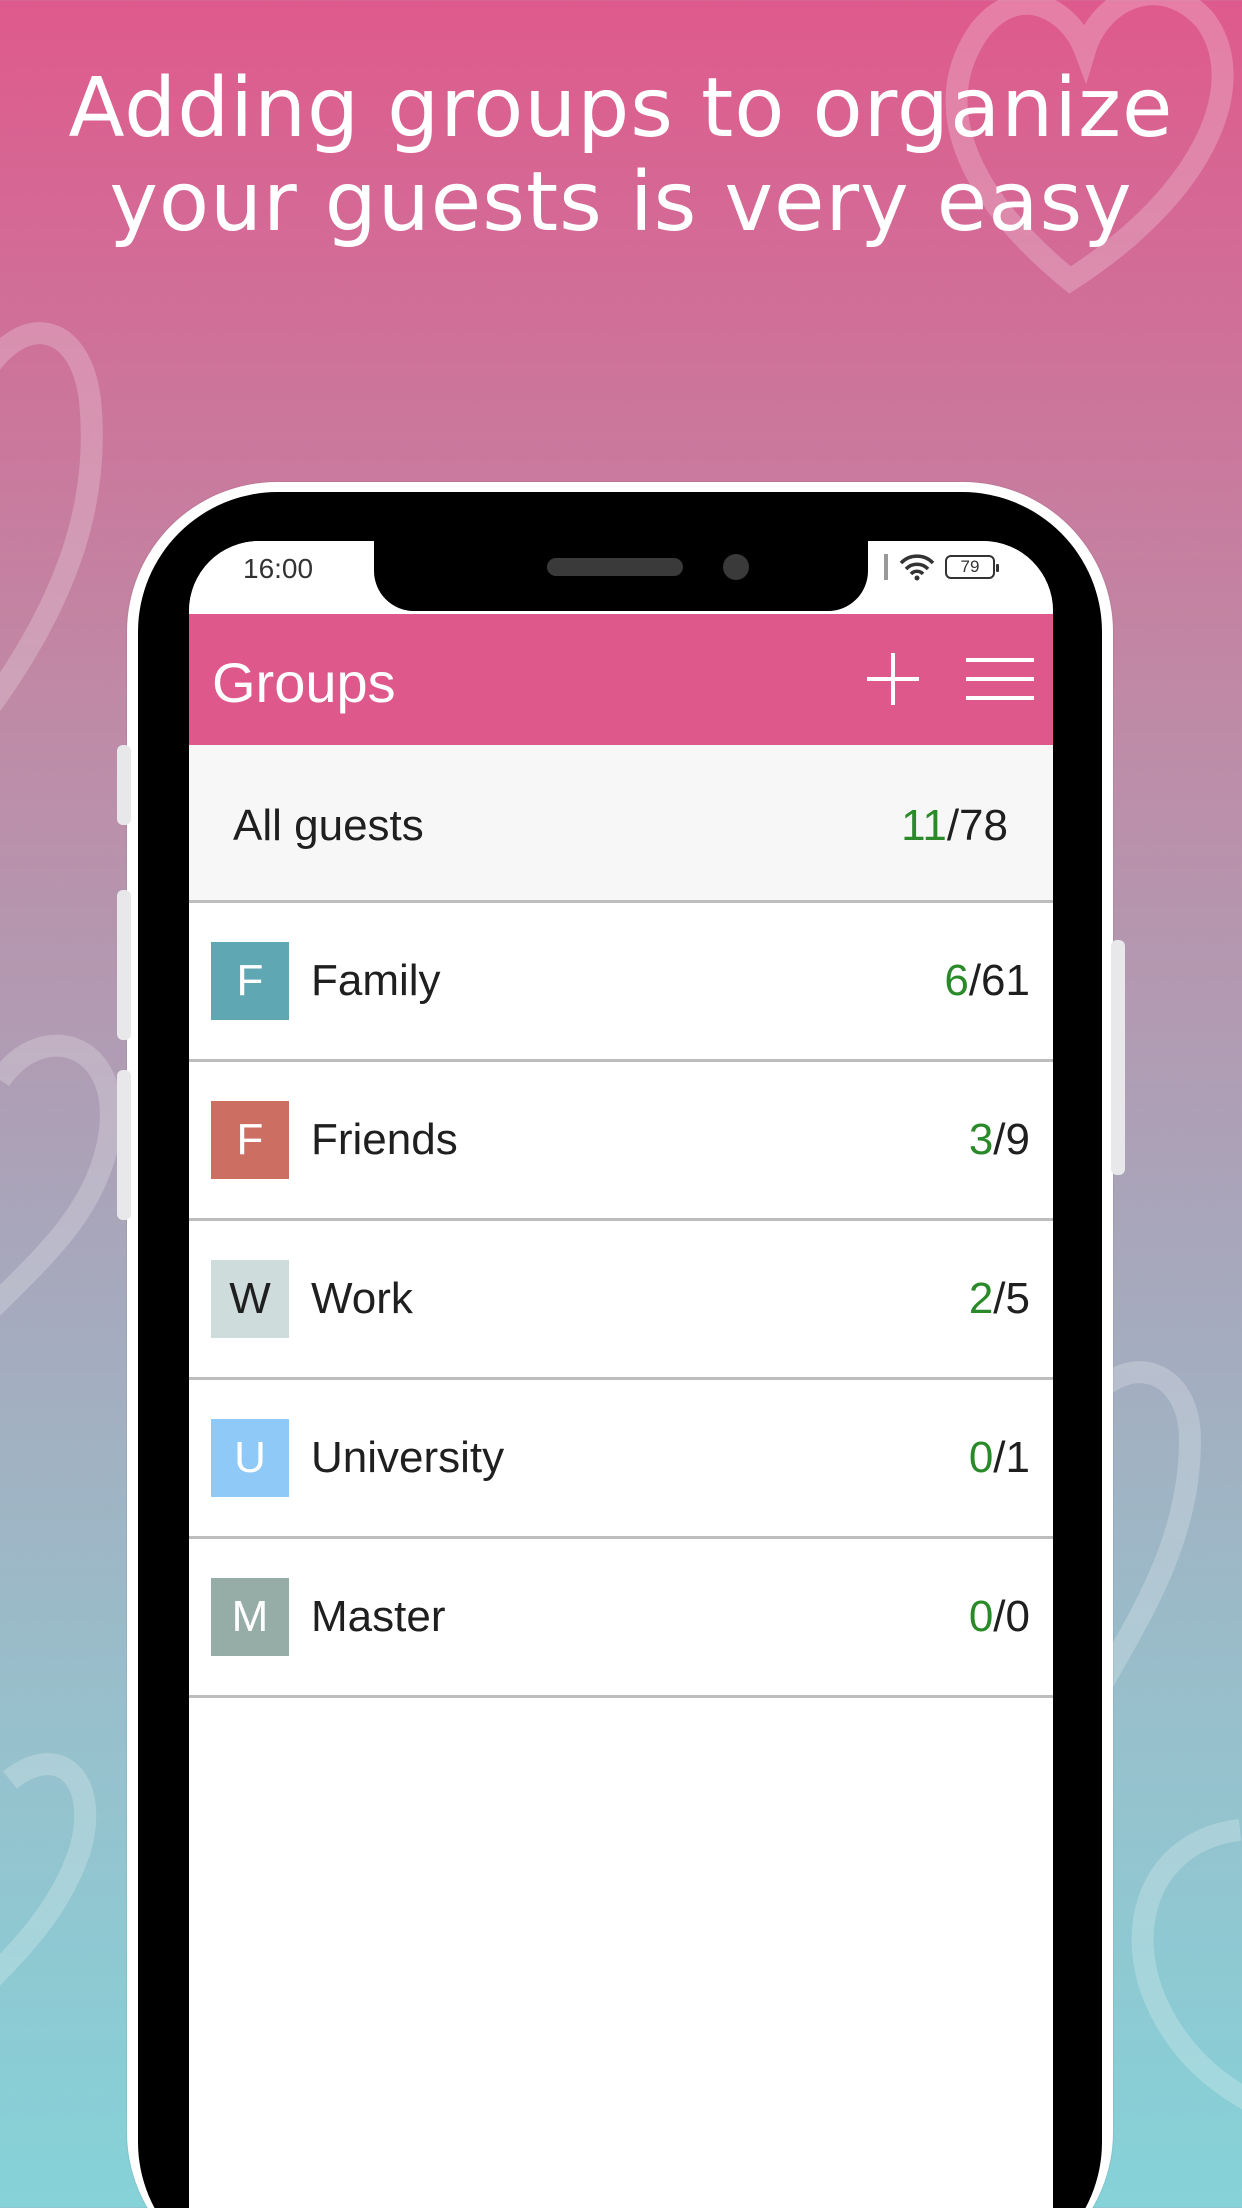 This screenshot has height=2208, width=1242. I want to click on battery-level: 79, so click(970, 566).